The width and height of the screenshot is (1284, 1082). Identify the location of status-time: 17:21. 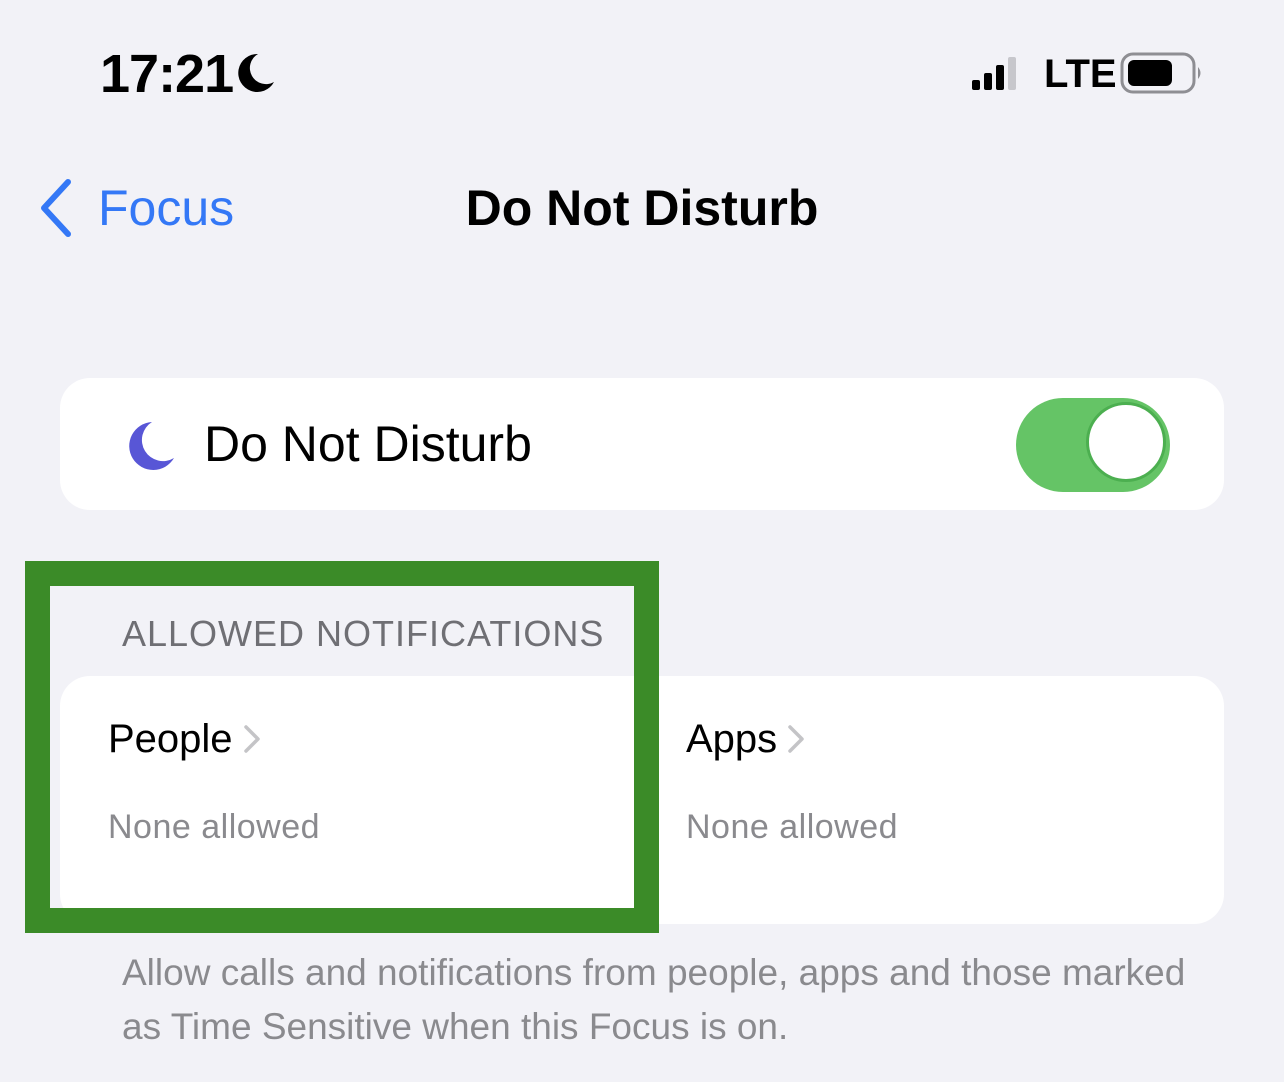
(167, 74).